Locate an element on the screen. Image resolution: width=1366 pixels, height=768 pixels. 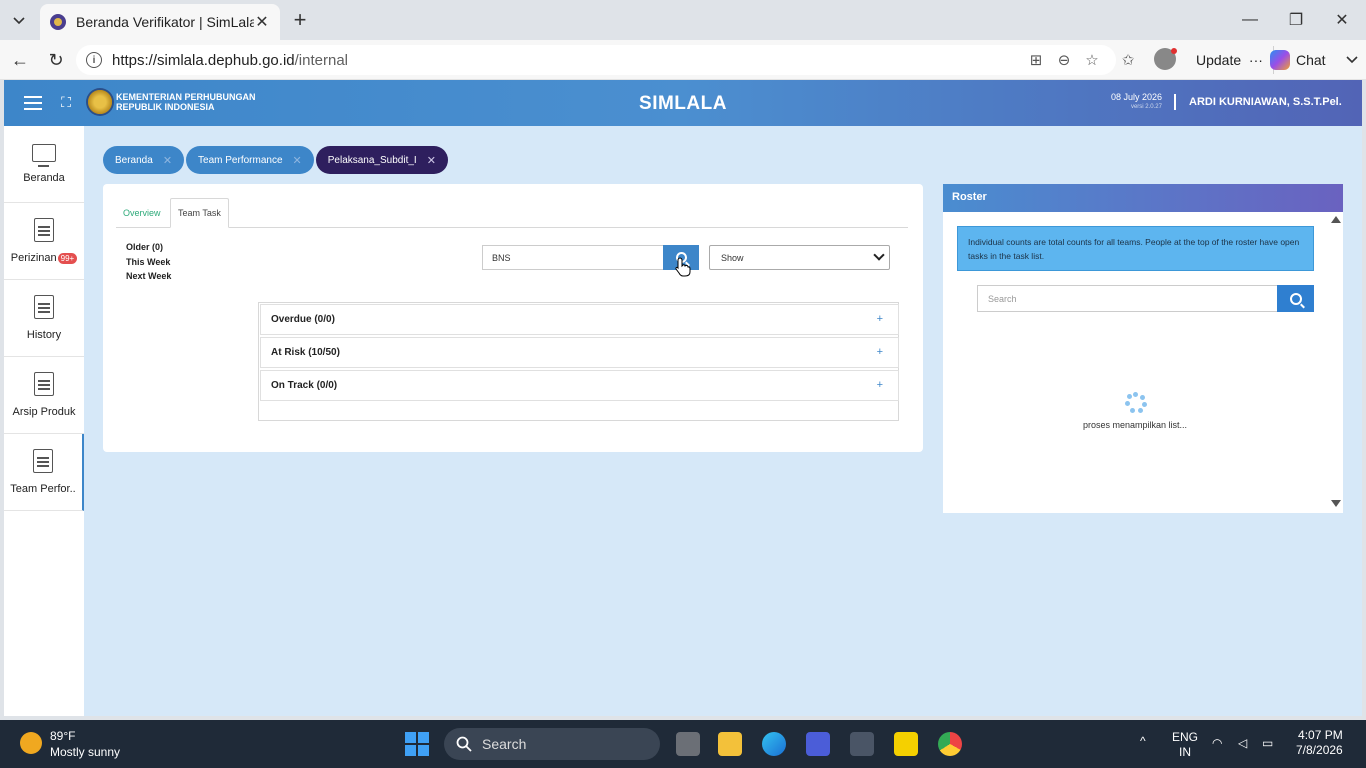
count-badge: 99+ is located at coordinates (67, 258).